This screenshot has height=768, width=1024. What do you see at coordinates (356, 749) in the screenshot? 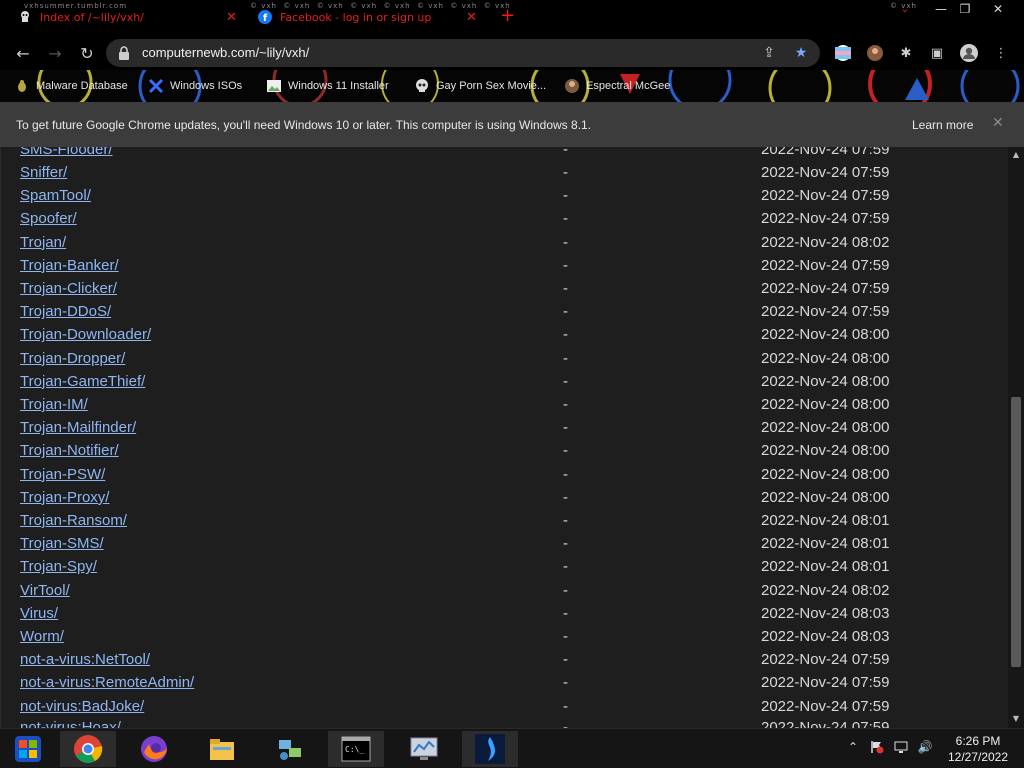
I see `taskbar-command-prompt: C:\_` at bounding box center [356, 749].